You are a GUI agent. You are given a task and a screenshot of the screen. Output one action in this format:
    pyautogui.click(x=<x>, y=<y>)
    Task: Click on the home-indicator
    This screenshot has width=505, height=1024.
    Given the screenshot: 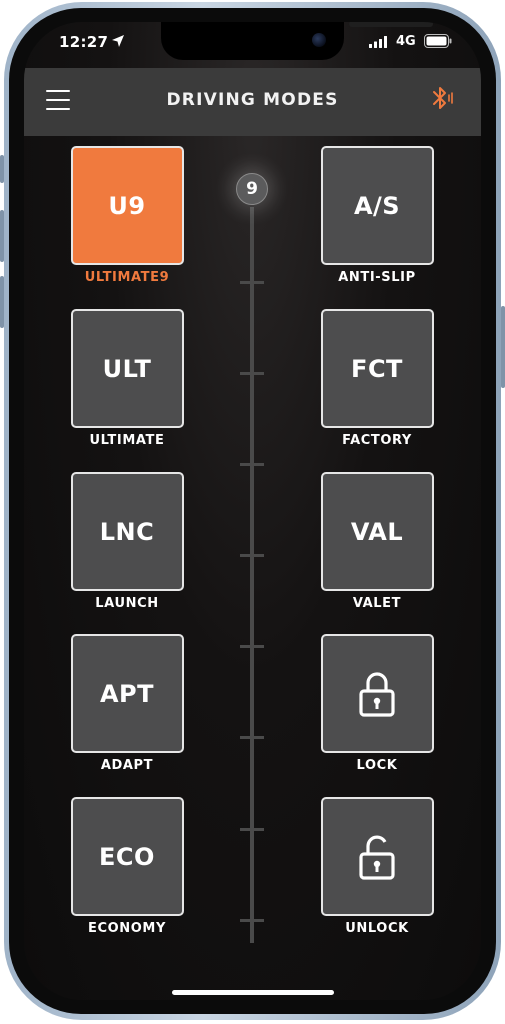 What is the action you would take?
    pyautogui.click(x=253, y=992)
    